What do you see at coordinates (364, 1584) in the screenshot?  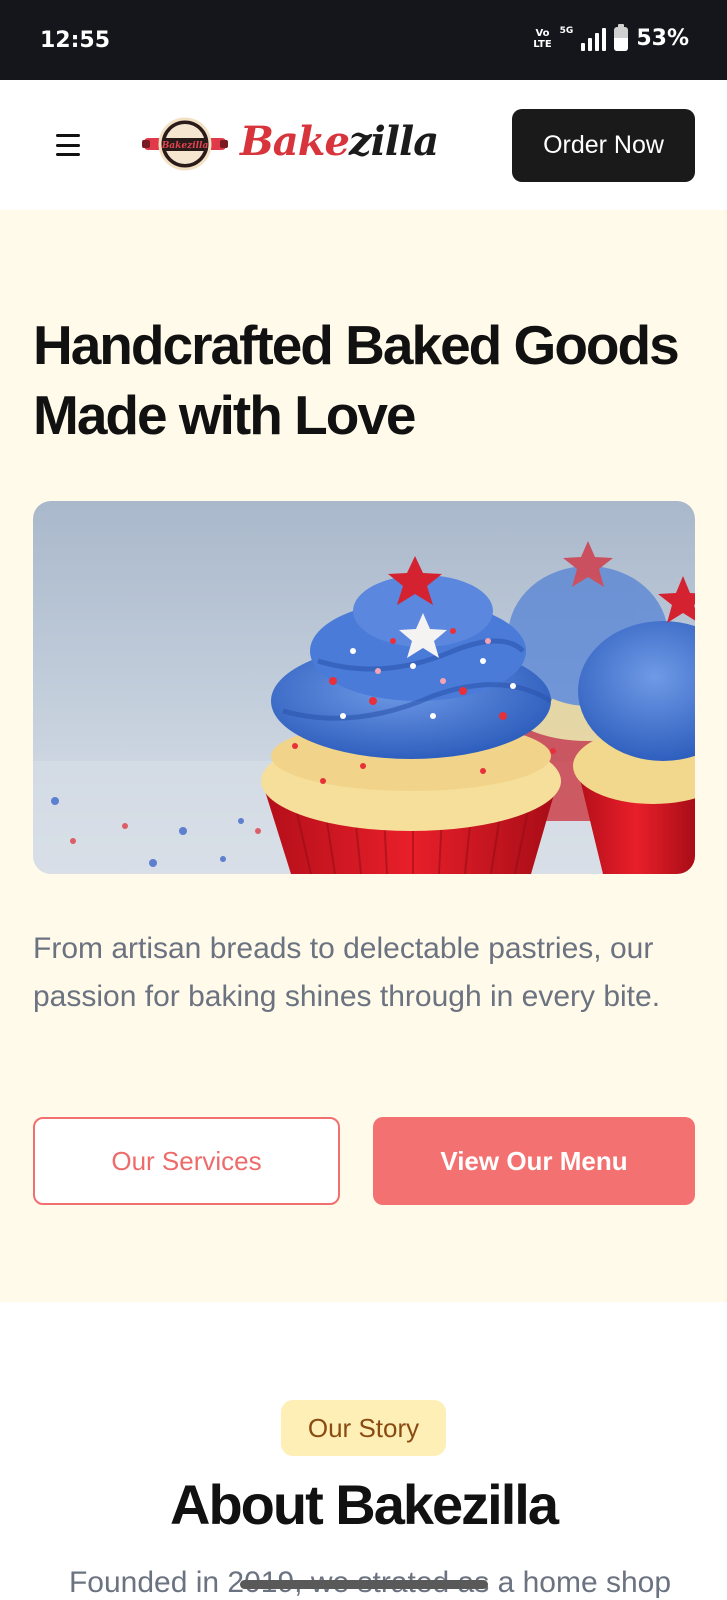 I see `home-indicator` at bounding box center [364, 1584].